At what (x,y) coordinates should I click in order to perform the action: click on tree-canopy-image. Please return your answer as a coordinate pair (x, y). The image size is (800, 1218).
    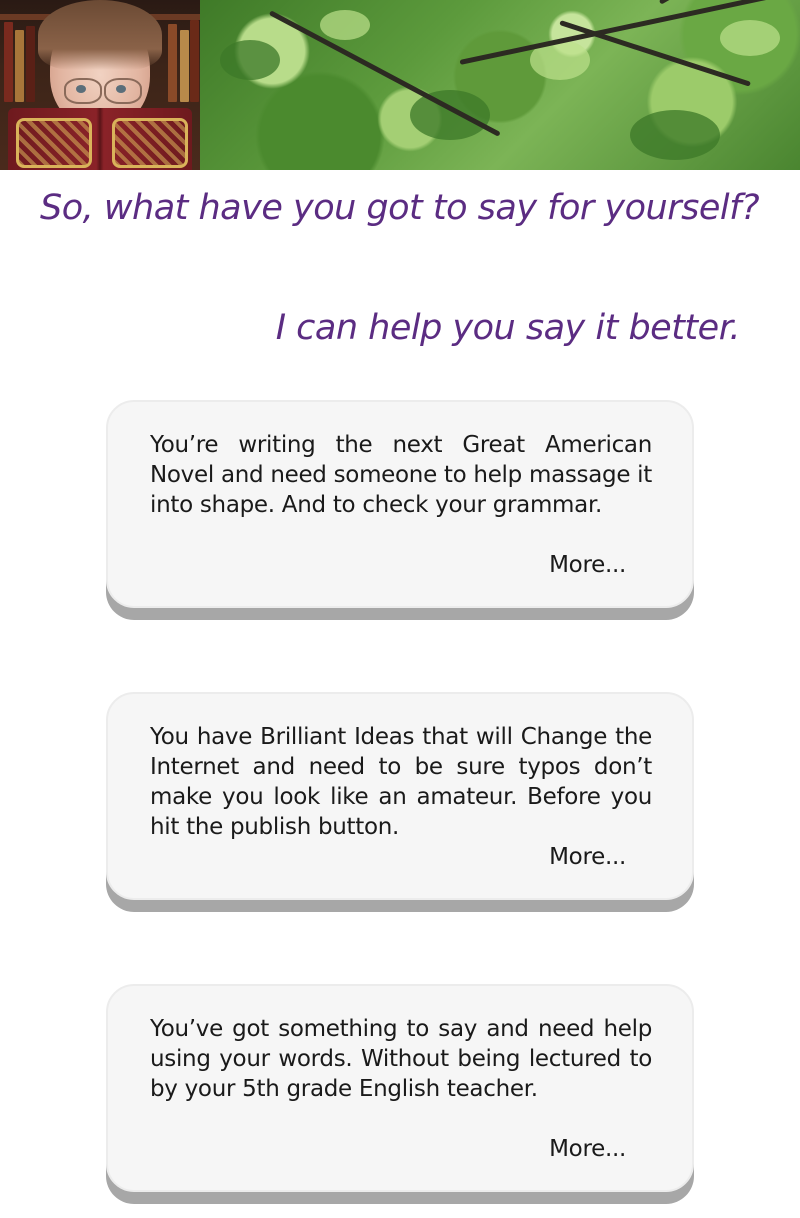
    Looking at the image, I should click on (500, 85).